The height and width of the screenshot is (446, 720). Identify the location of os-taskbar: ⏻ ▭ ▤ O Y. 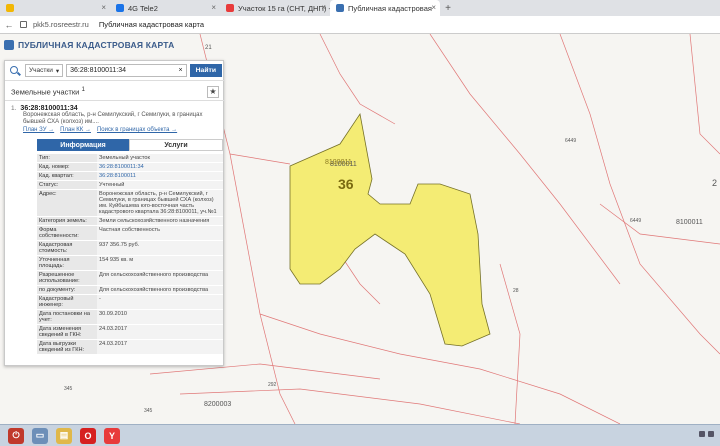
(360, 435).